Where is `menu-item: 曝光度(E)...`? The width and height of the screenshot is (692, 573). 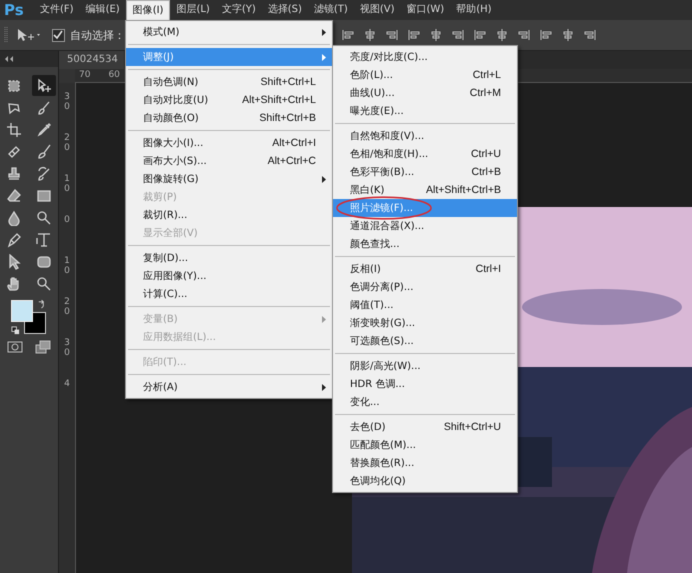
menu-item: 曝光度(E)... is located at coordinates (425, 111).